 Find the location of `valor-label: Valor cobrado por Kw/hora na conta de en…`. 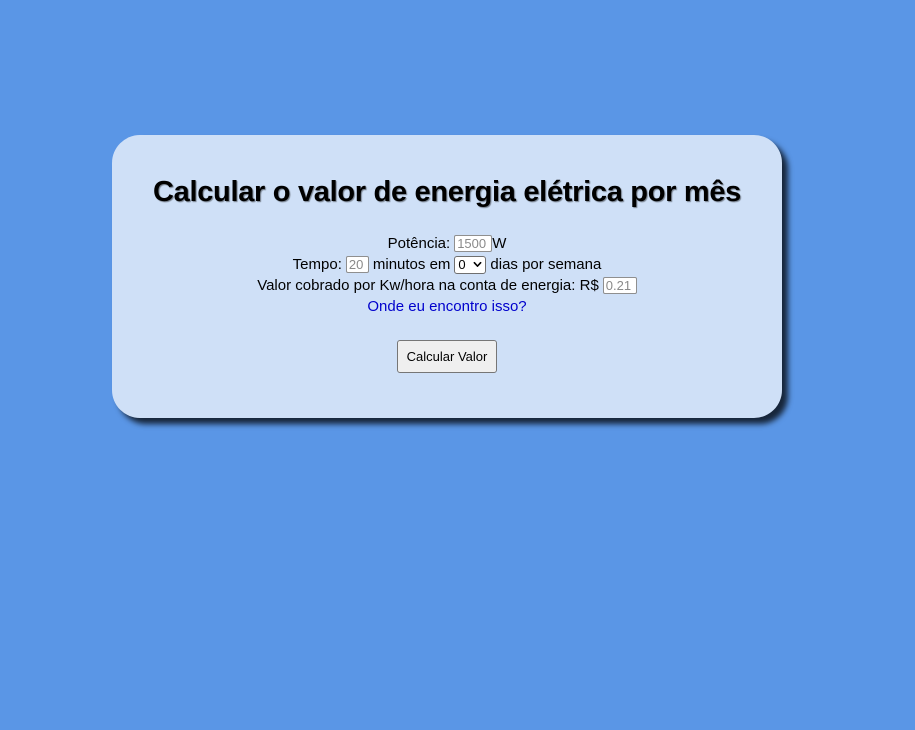

valor-label: Valor cobrado por Kw/hora na conta de en… is located at coordinates (428, 285).